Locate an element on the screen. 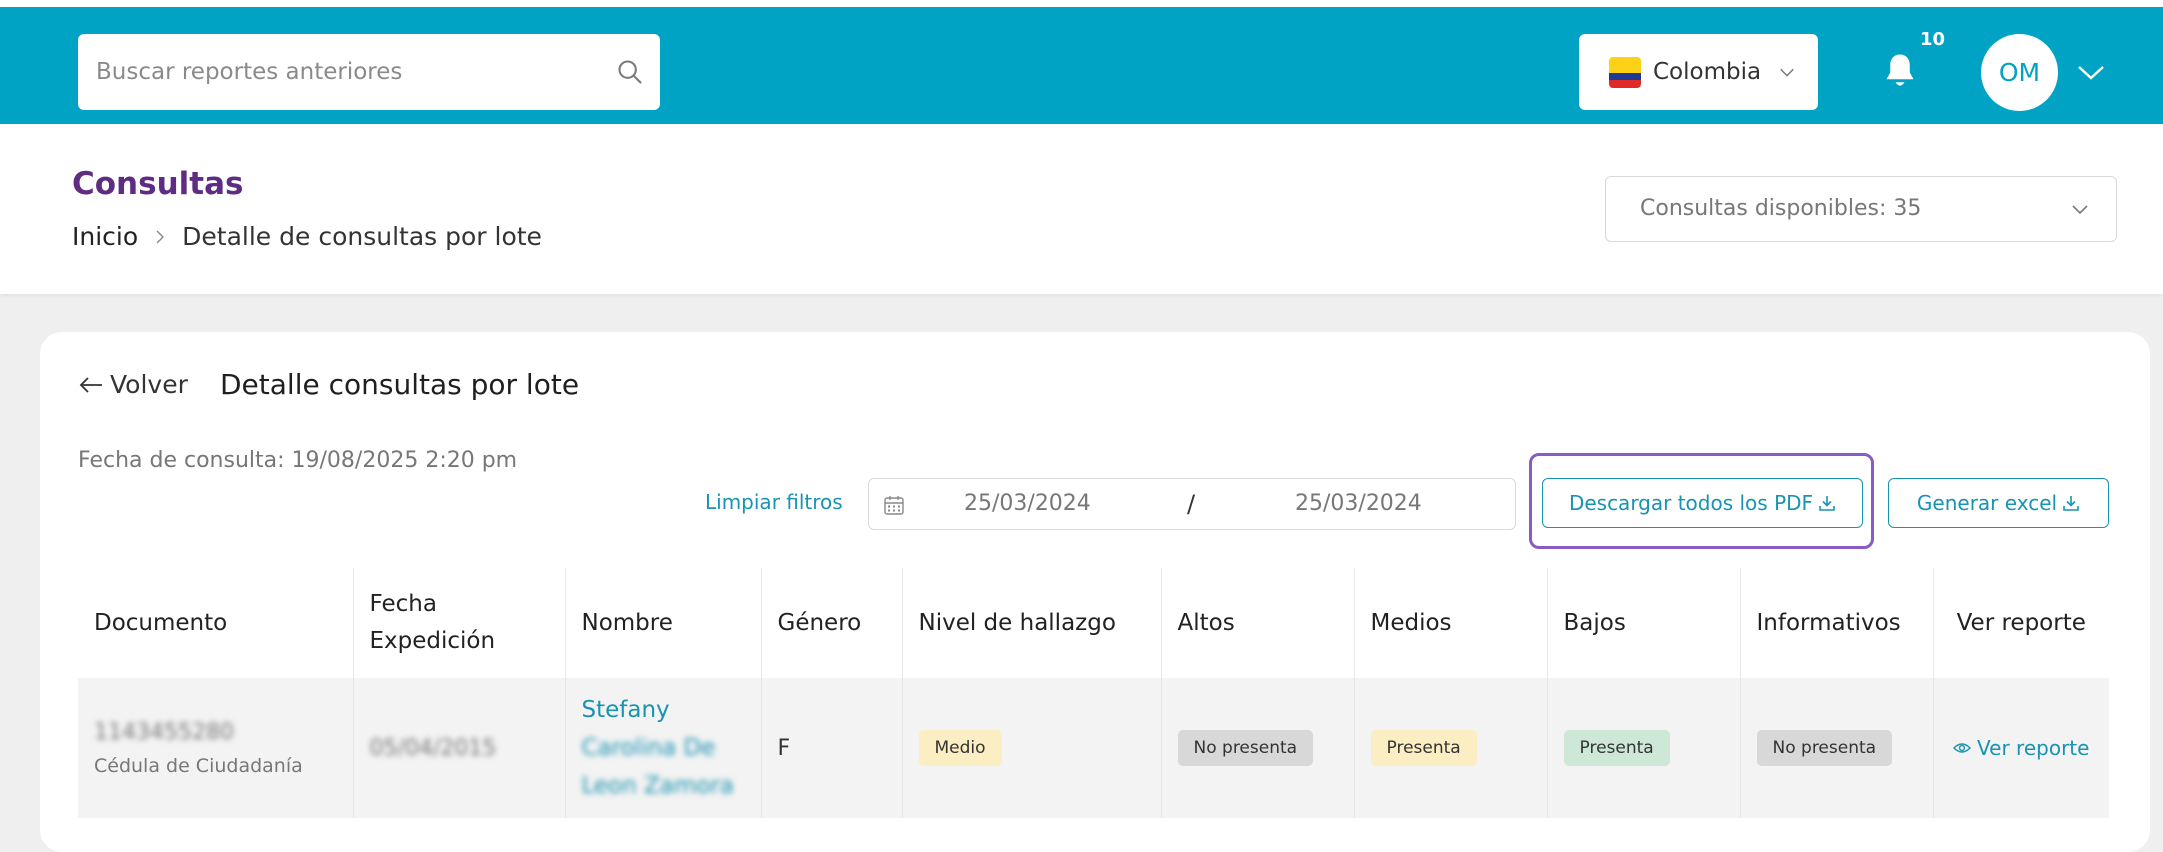 Image resolution: width=2163 pixels, height=852 pixels. search-icon is located at coordinates (630, 72).